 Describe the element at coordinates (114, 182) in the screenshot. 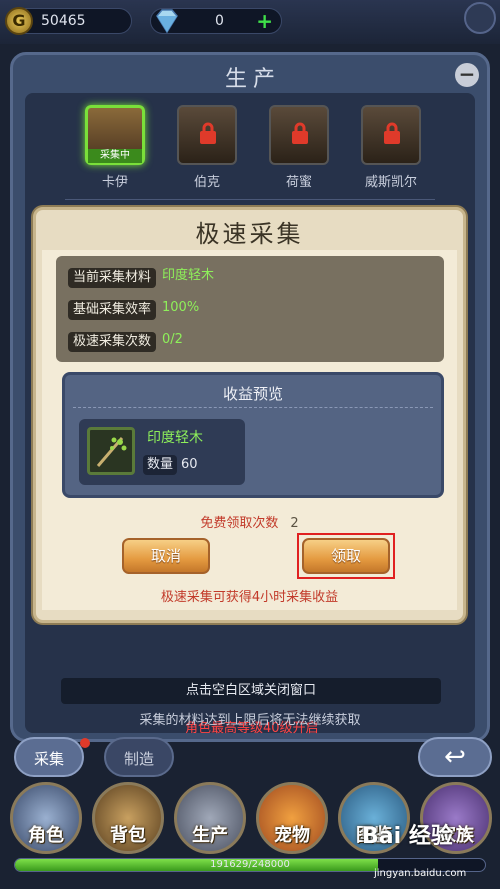

I see `hero-name: 卡伊` at that location.